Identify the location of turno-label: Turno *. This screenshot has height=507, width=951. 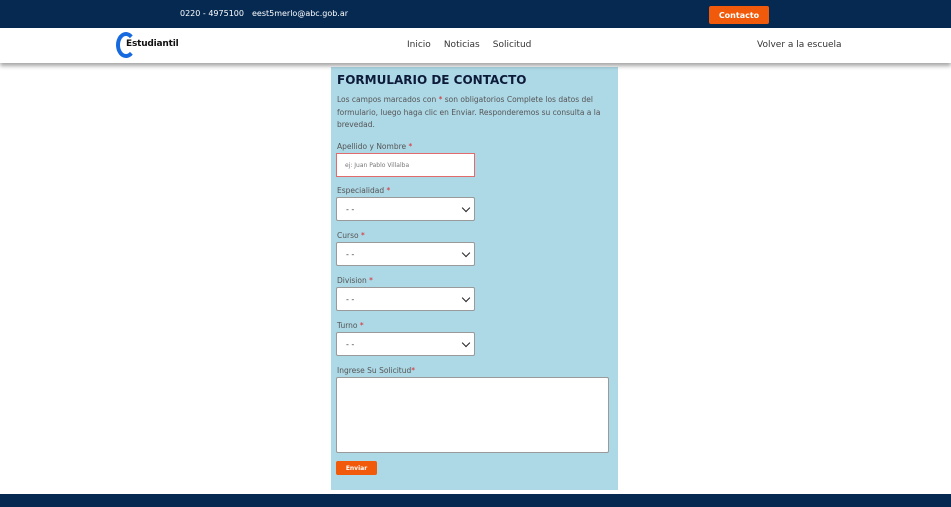
(350, 325).